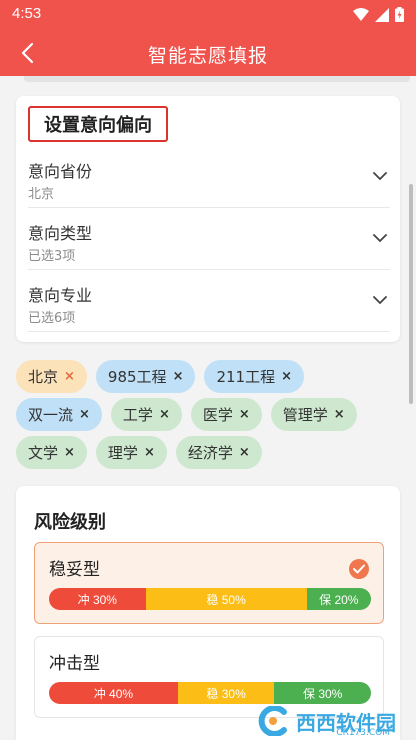  I want to click on tag-double-first-class: 双一流 ×, so click(59, 414).